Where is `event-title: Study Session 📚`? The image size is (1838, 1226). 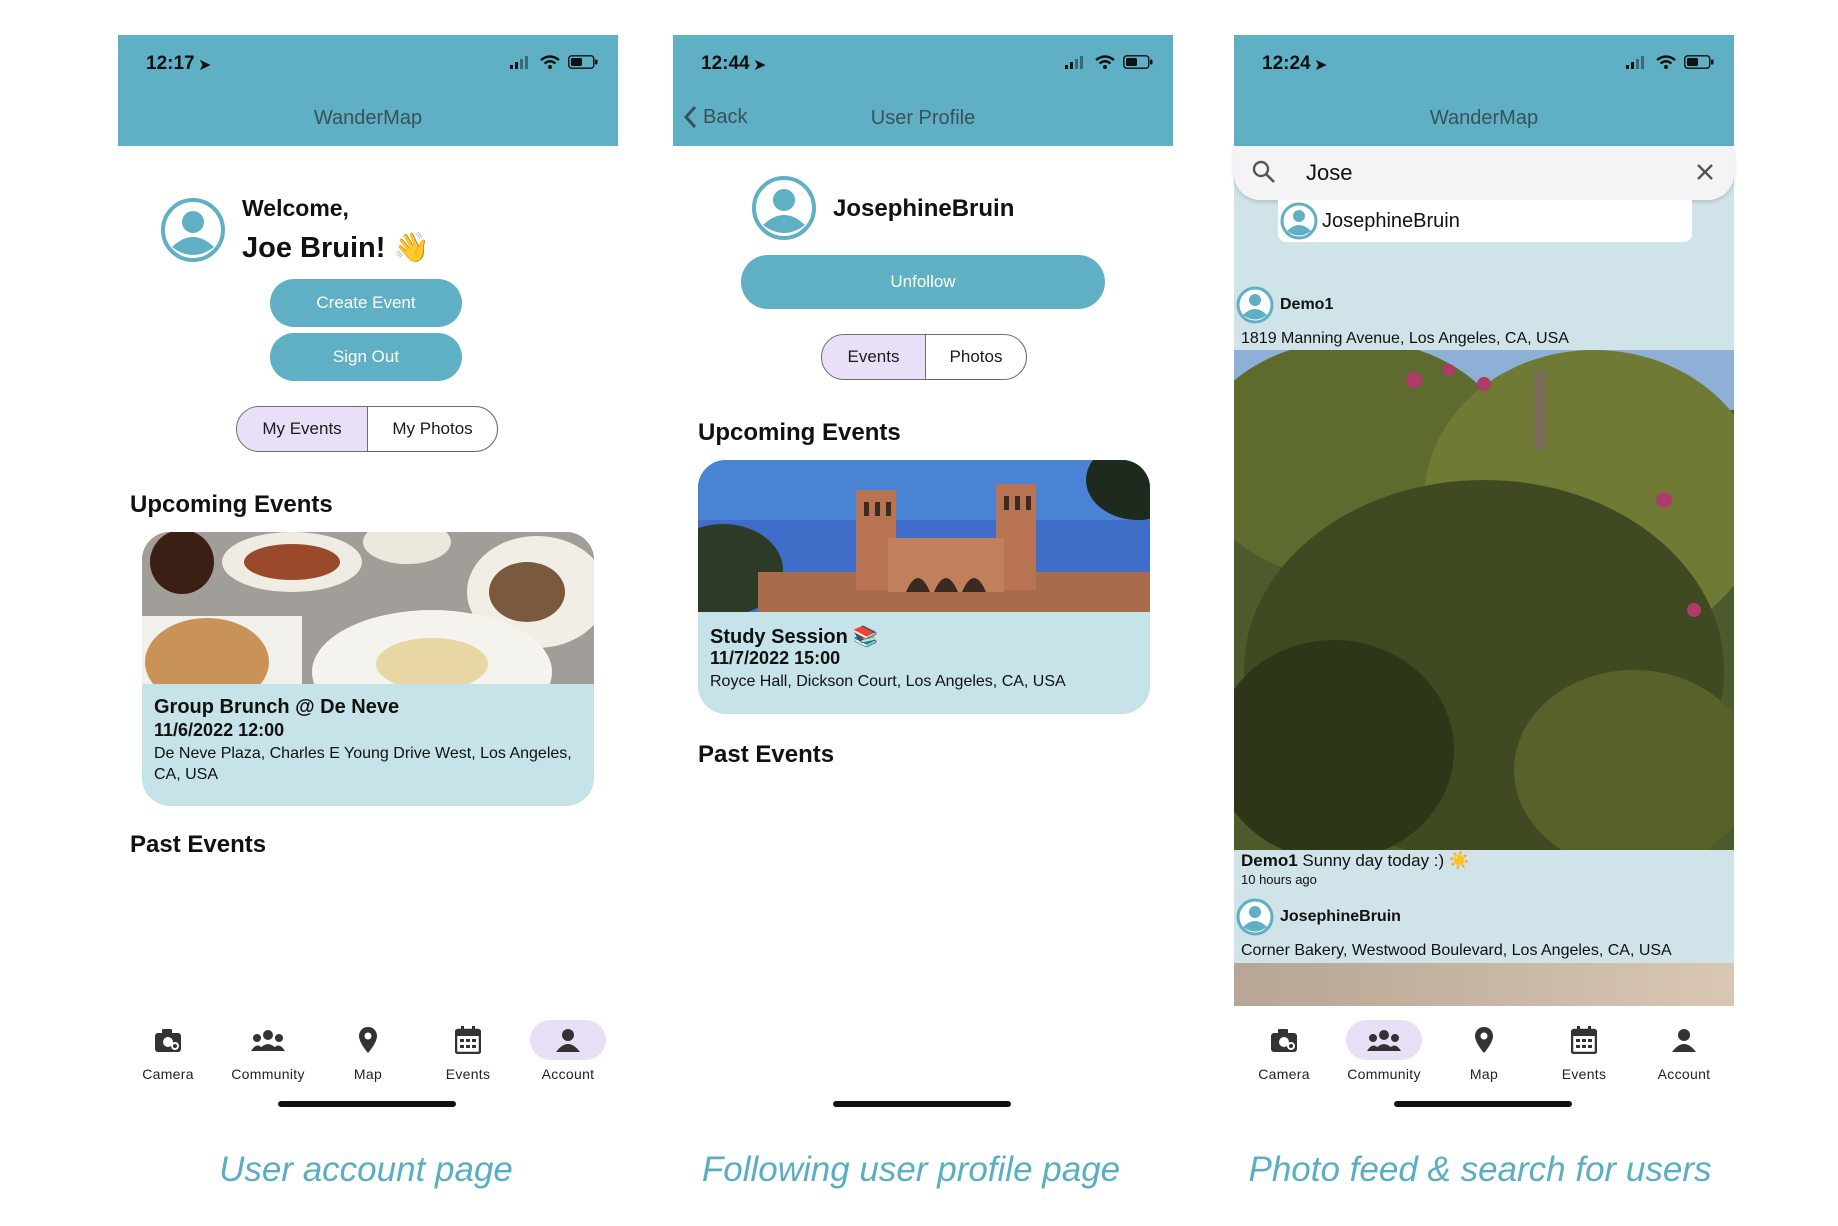 event-title: Study Session 📚 is located at coordinates (794, 637).